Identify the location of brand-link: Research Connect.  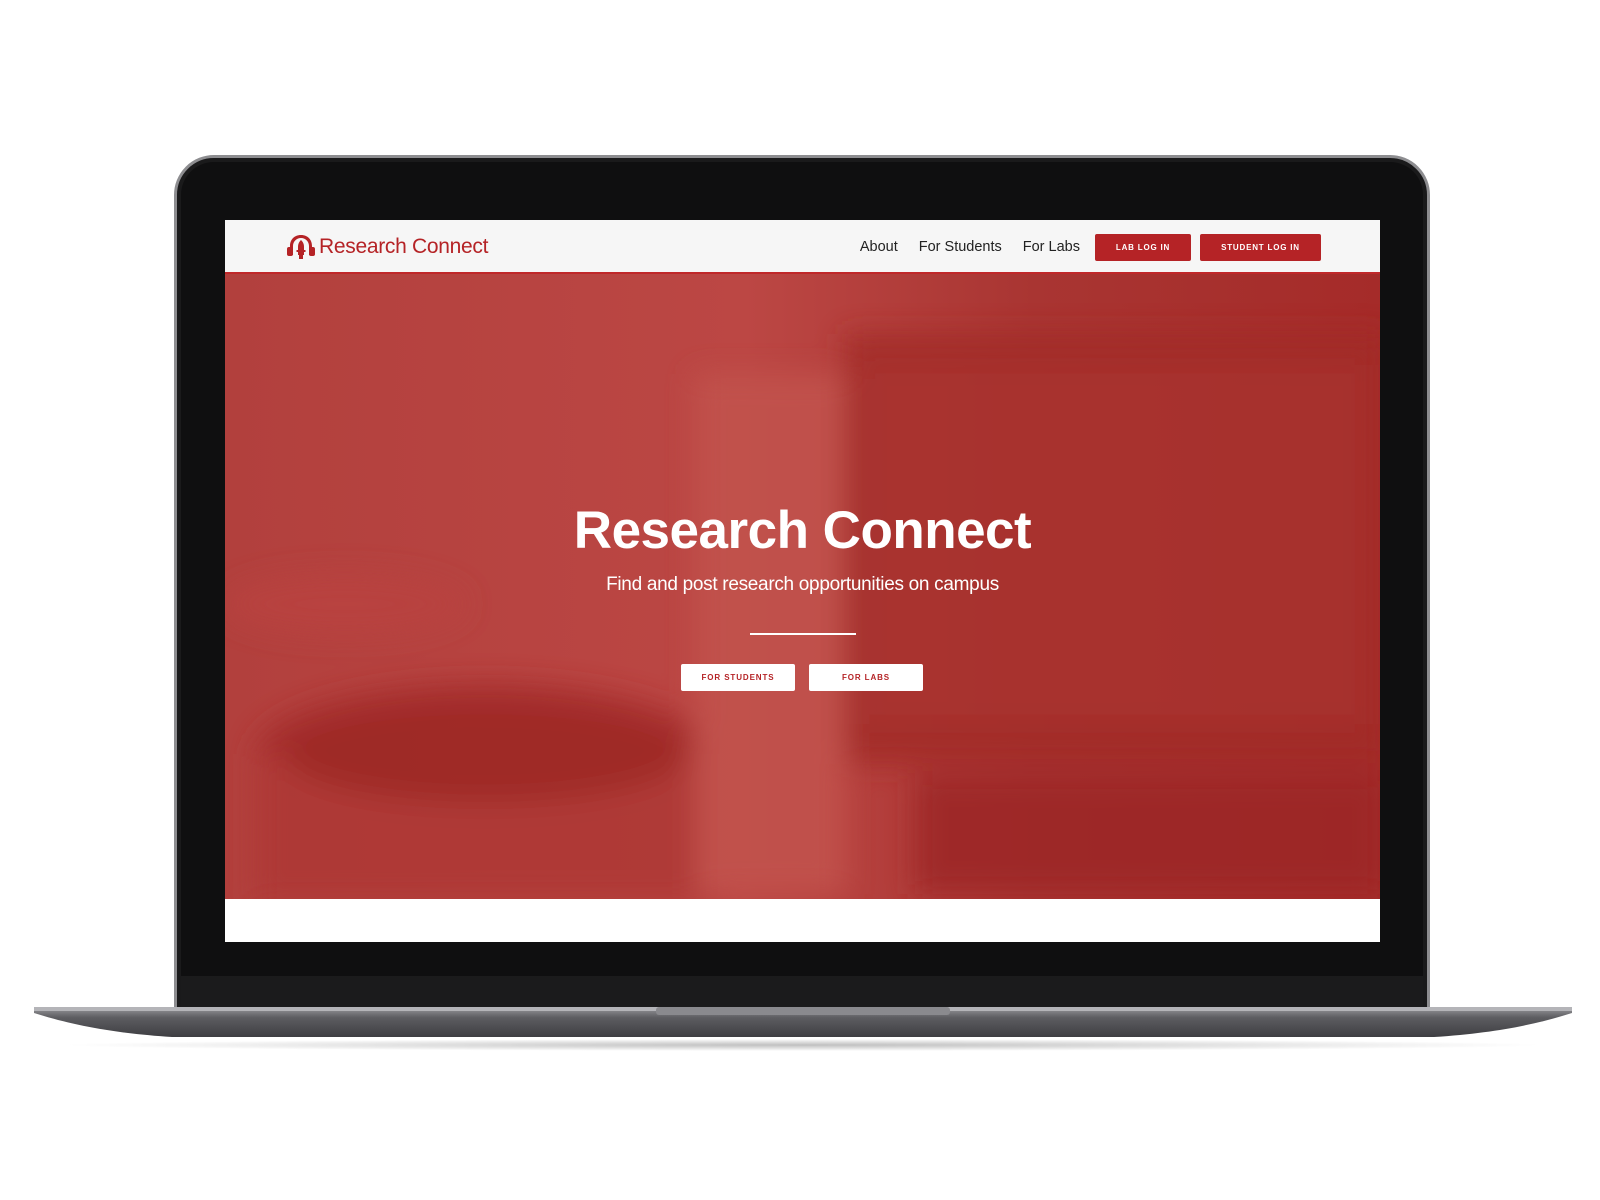
(387, 247).